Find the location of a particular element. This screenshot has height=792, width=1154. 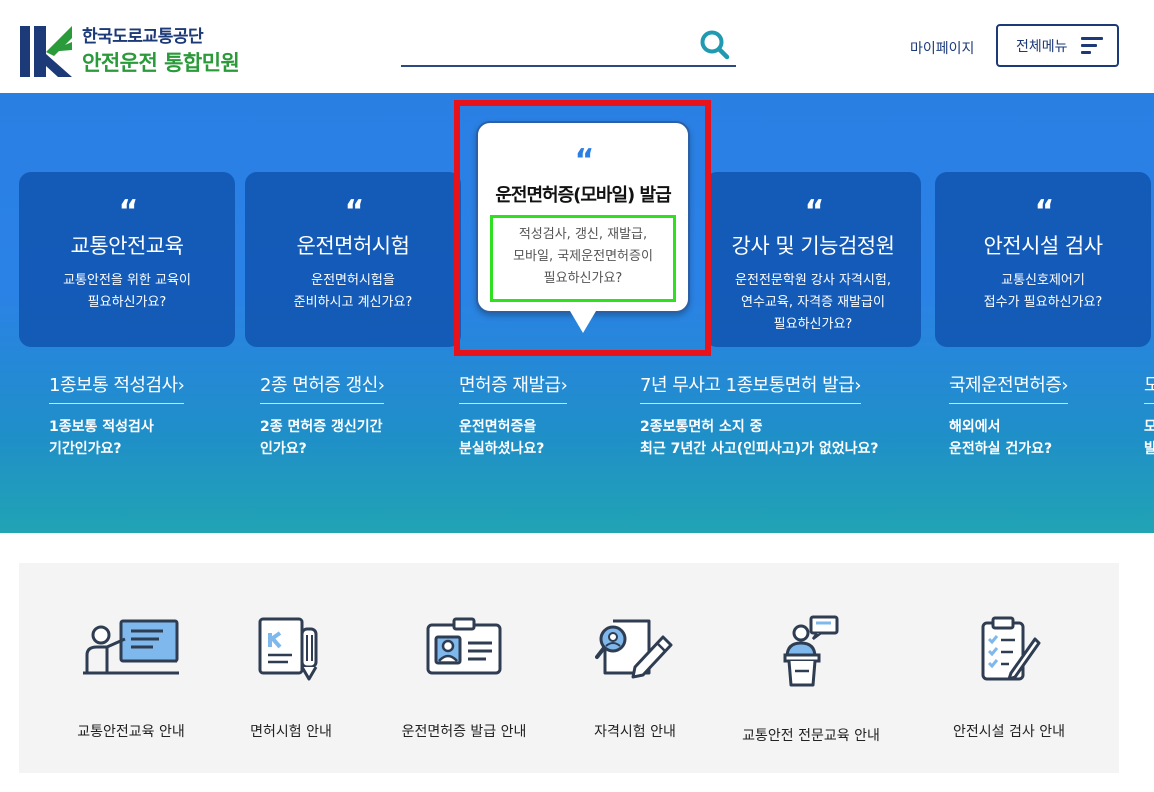

quick-link-license-reissue: 면허증 재발급› 운전면허증을 분실하셨나요? is located at coordinates (513, 415).